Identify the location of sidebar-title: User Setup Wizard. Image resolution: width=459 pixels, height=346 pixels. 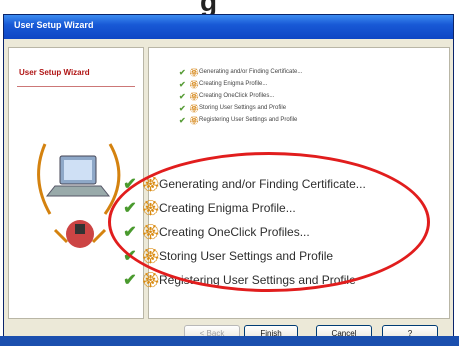
(54, 72).